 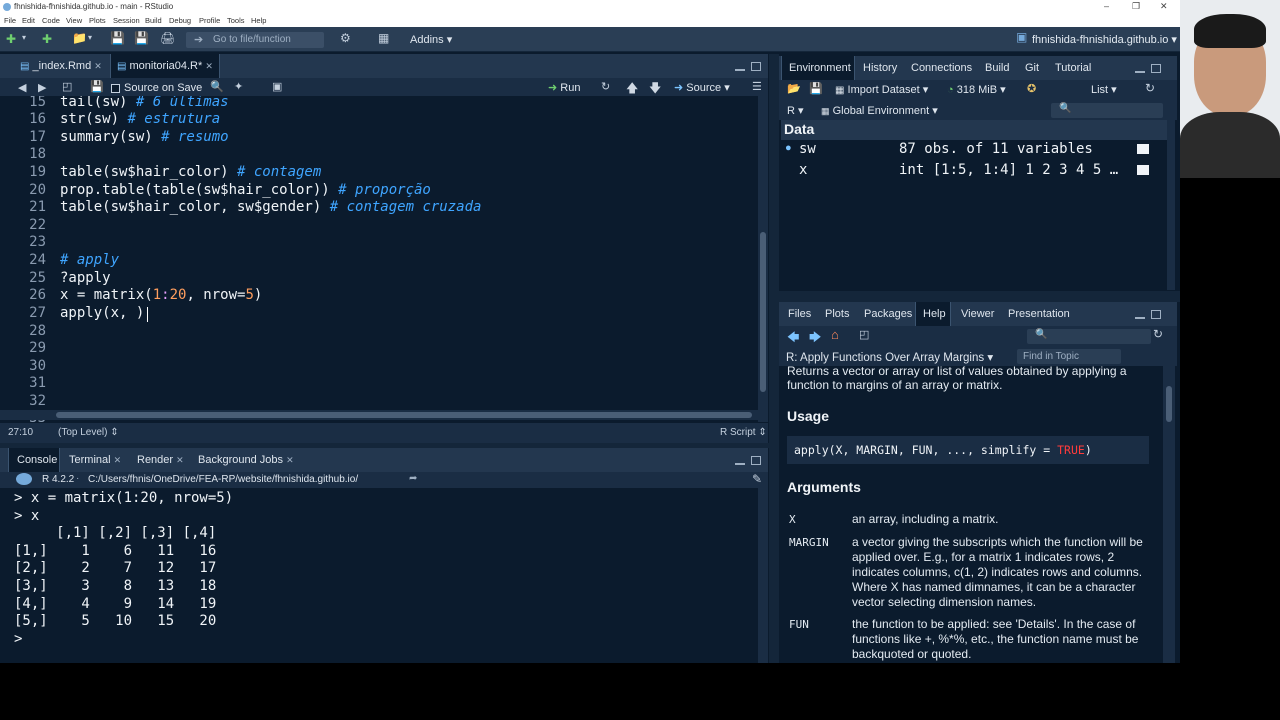 What do you see at coordinates (1104, 39) in the screenshot?
I see `project-menu: fhnishida-fhnishida.github.io ▾` at bounding box center [1104, 39].